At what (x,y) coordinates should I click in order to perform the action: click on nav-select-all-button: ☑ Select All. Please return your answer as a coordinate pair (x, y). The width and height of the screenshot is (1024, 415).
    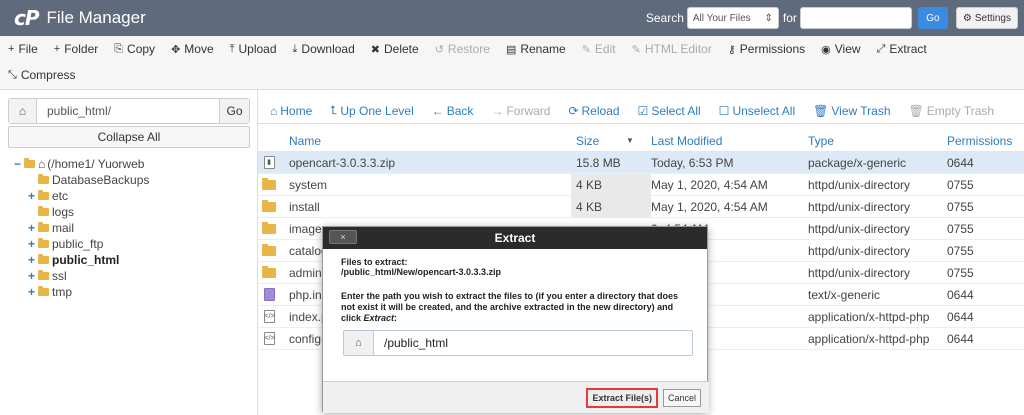
    Looking at the image, I should click on (669, 111).